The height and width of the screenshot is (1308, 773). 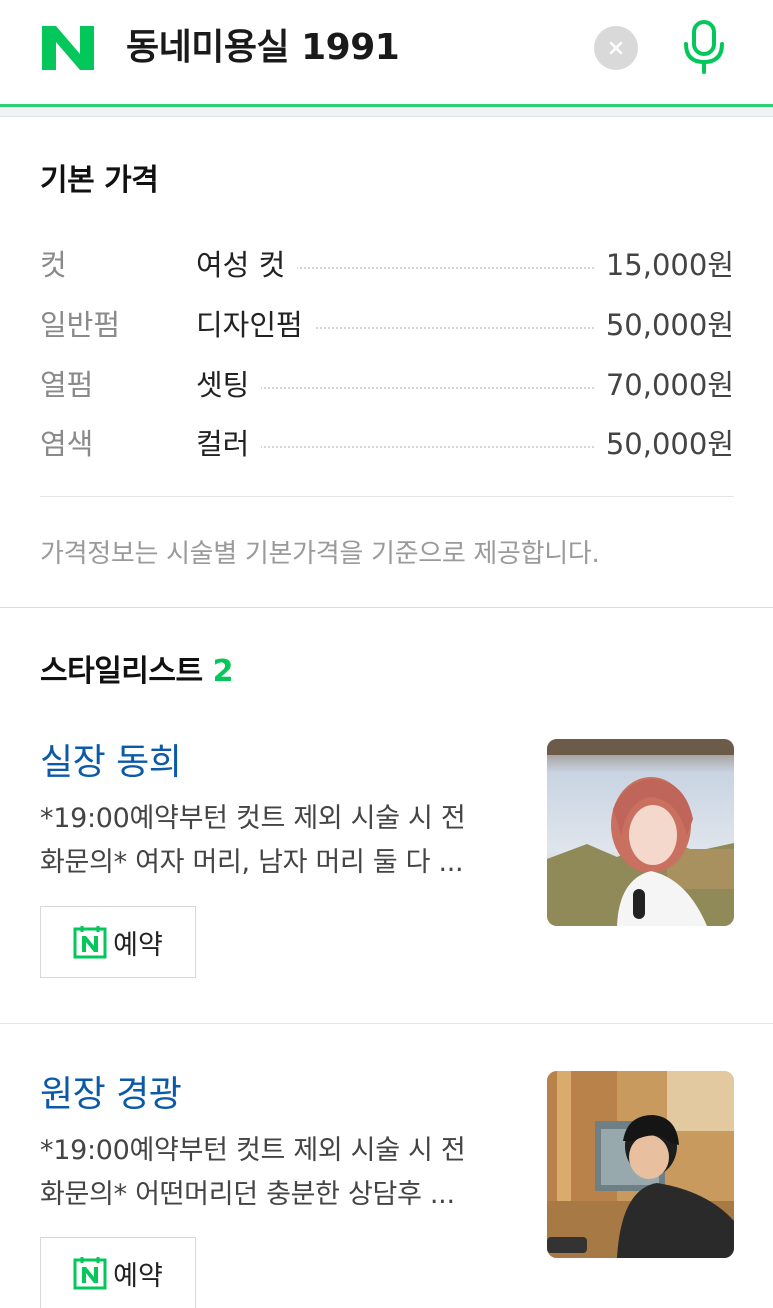 I want to click on clear-search-button, so click(x=616, y=48).